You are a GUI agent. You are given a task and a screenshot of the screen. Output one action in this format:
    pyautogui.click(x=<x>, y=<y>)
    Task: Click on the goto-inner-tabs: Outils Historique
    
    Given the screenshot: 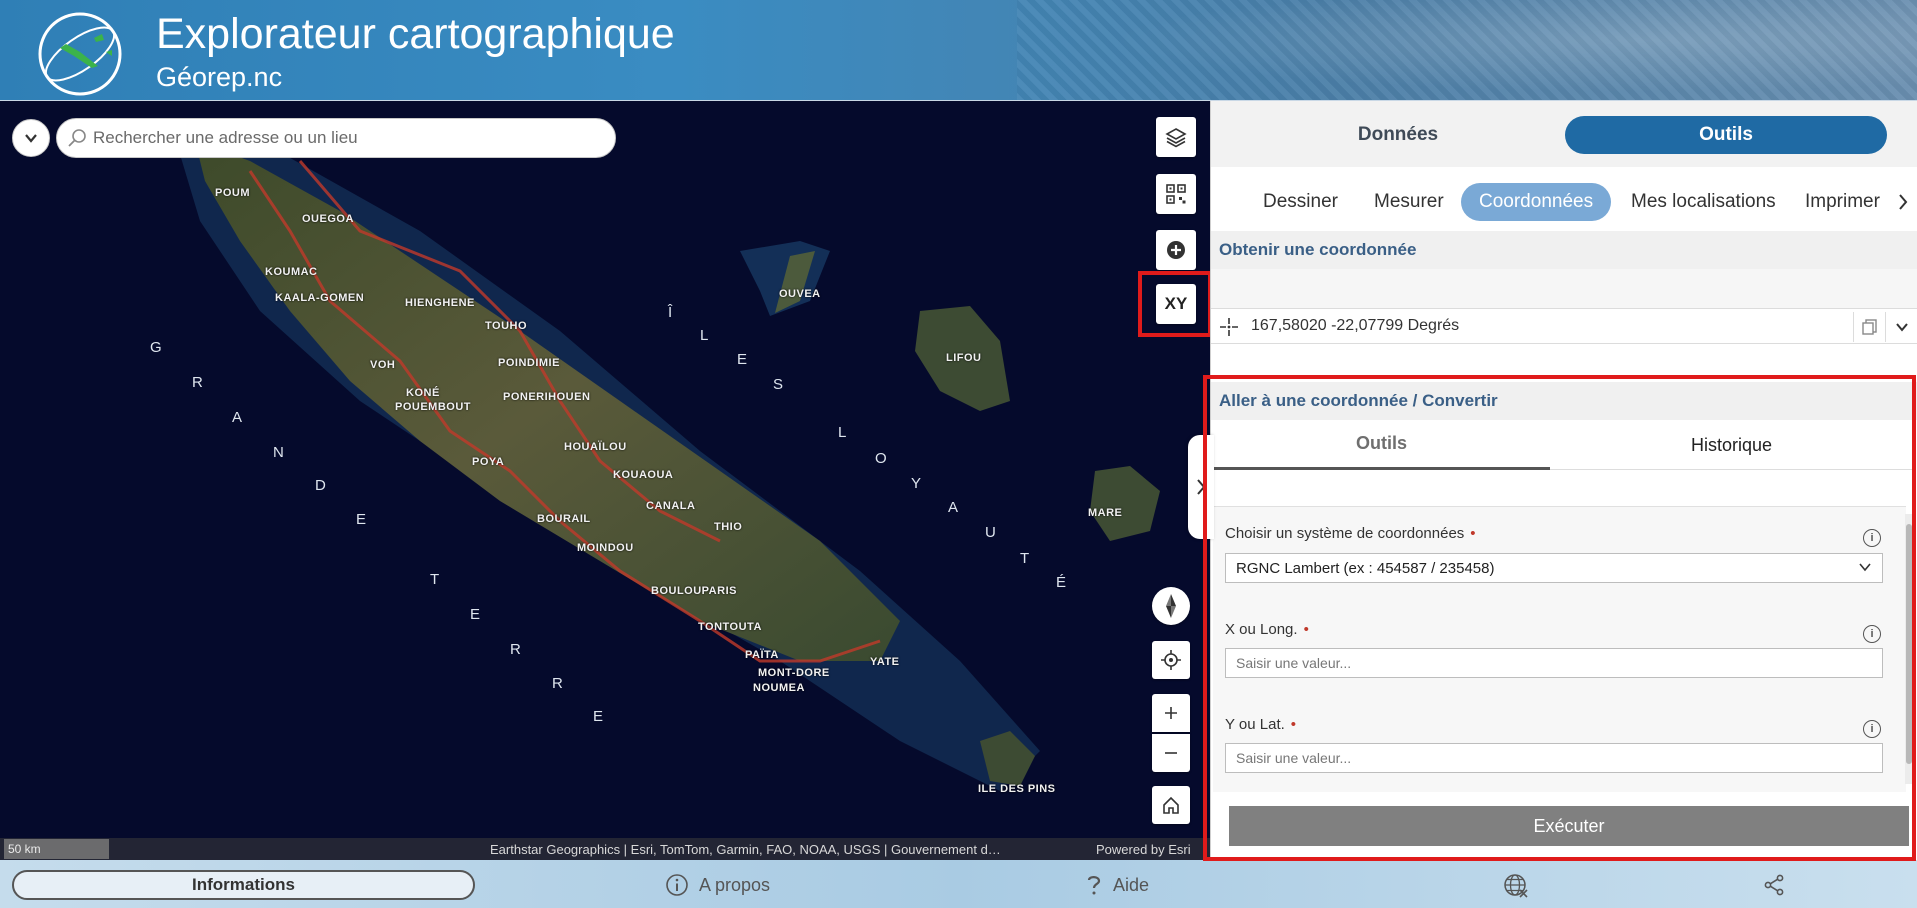 What is the action you would take?
    pyautogui.click(x=1563, y=445)
    